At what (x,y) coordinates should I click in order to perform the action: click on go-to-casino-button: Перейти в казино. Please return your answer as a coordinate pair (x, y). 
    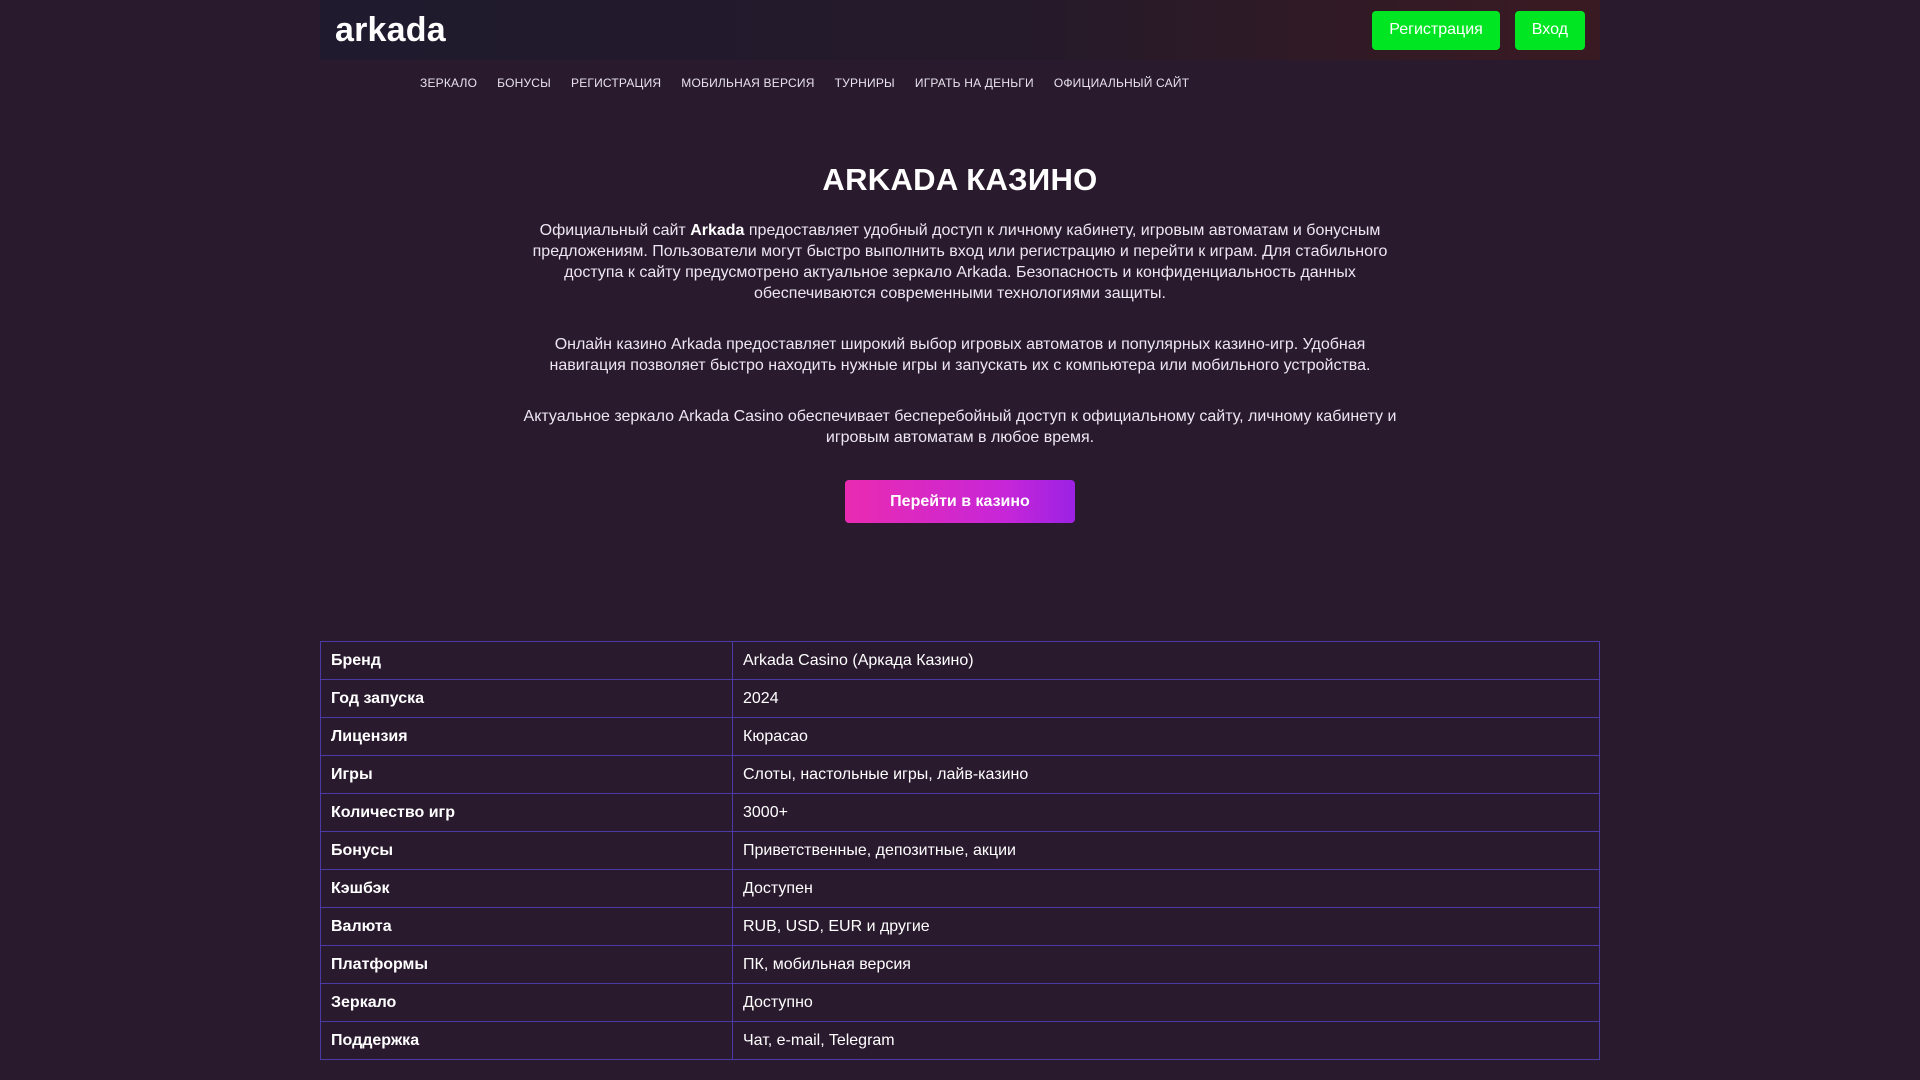
    Looking at the image, I should click on (960, 501).